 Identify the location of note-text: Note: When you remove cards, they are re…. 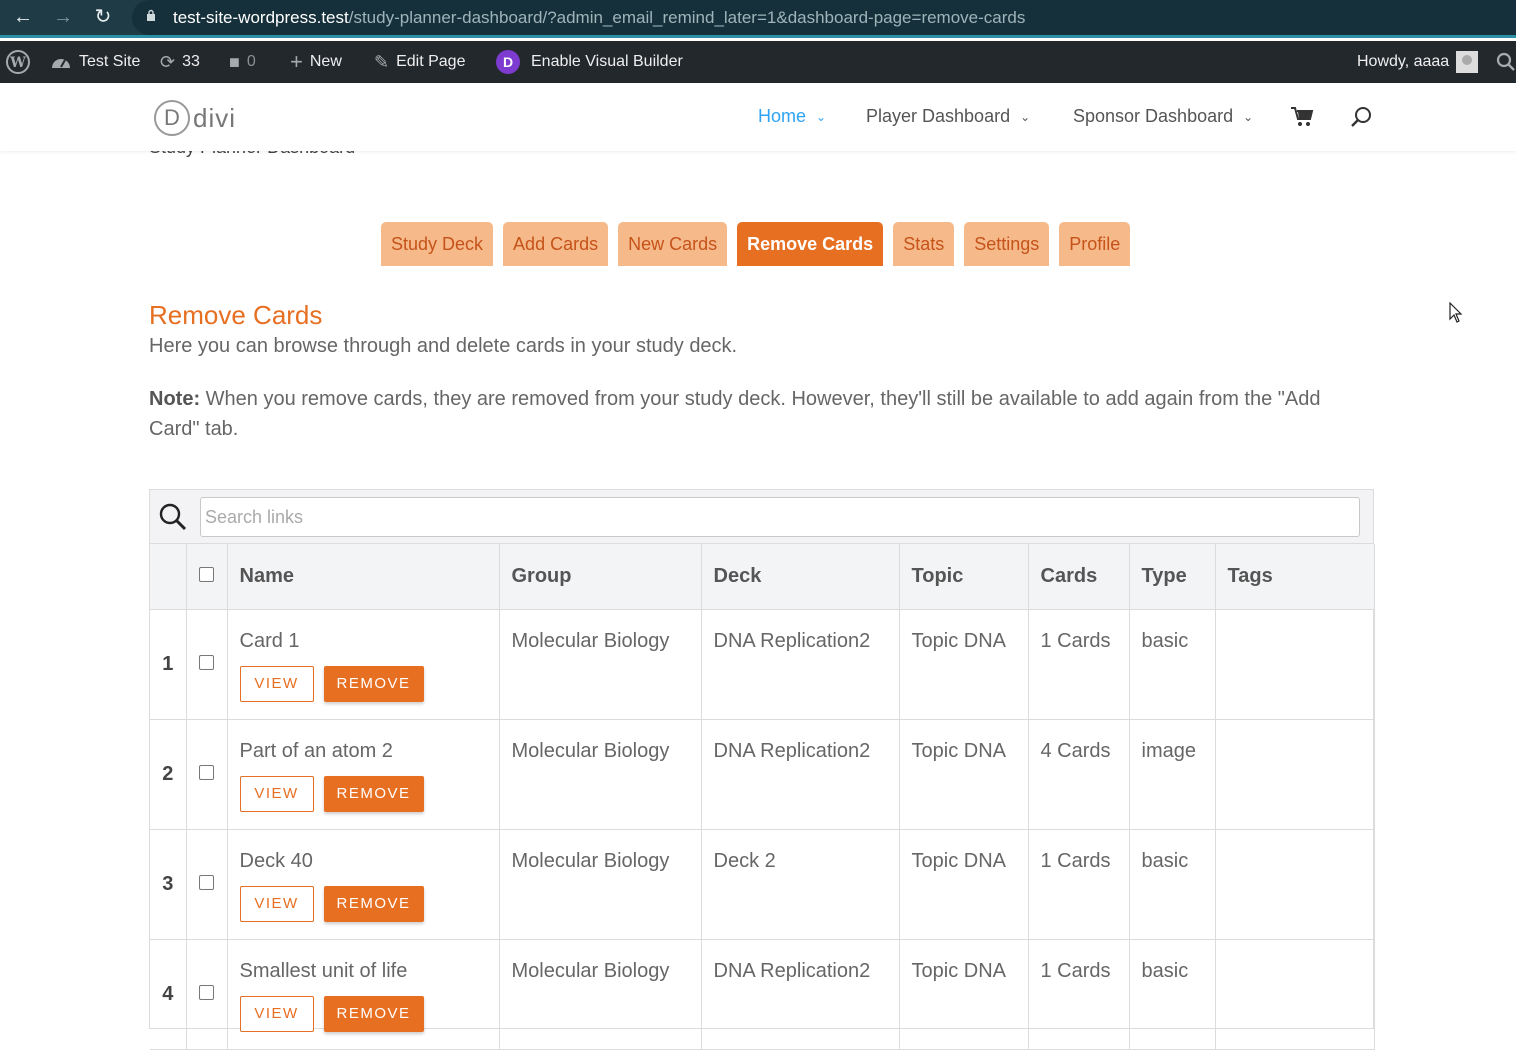
(759, 414).